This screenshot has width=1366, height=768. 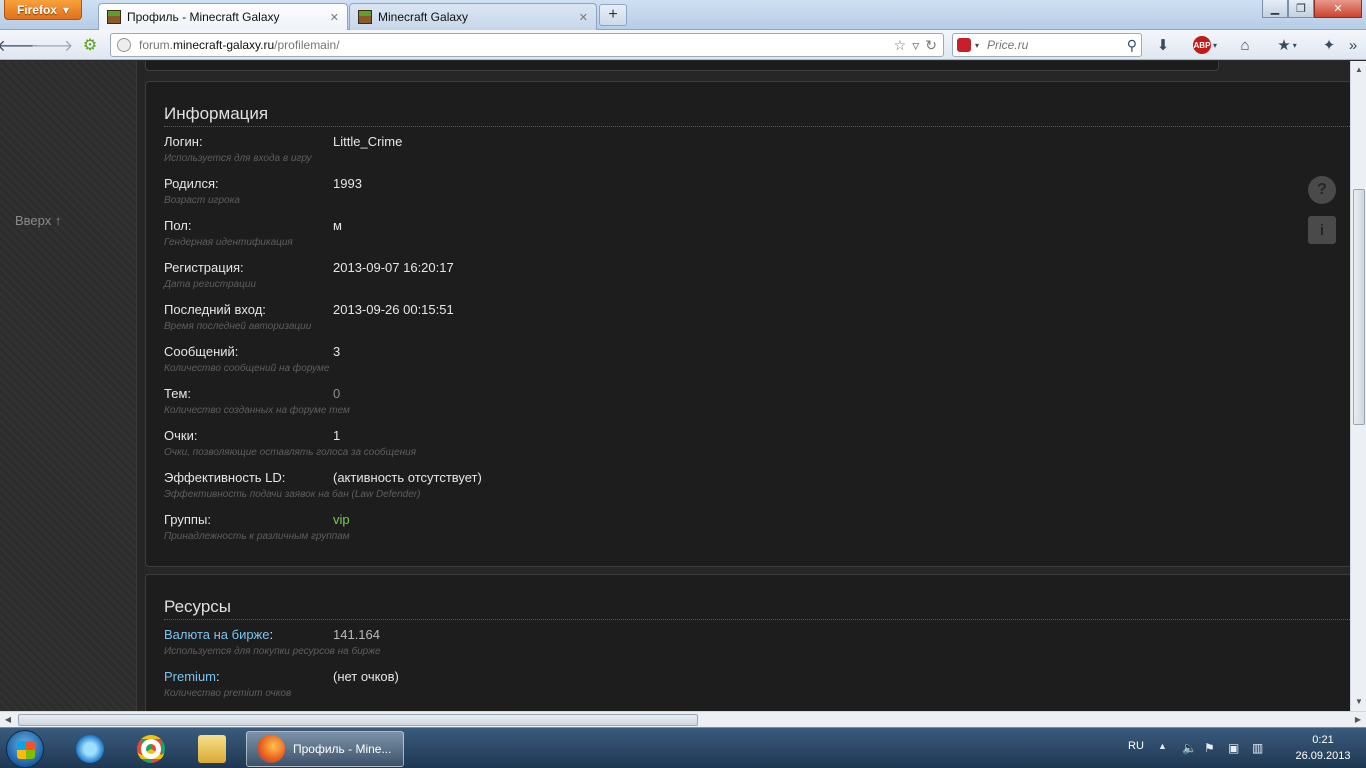 What do you see at coordinates (393, 309) in the screenshot?
I see `field-value: 2013-09-26 00:15:51` at bounding box center [393, 309].